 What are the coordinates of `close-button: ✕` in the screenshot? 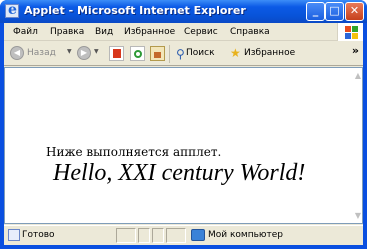 It's located at (354, 11).